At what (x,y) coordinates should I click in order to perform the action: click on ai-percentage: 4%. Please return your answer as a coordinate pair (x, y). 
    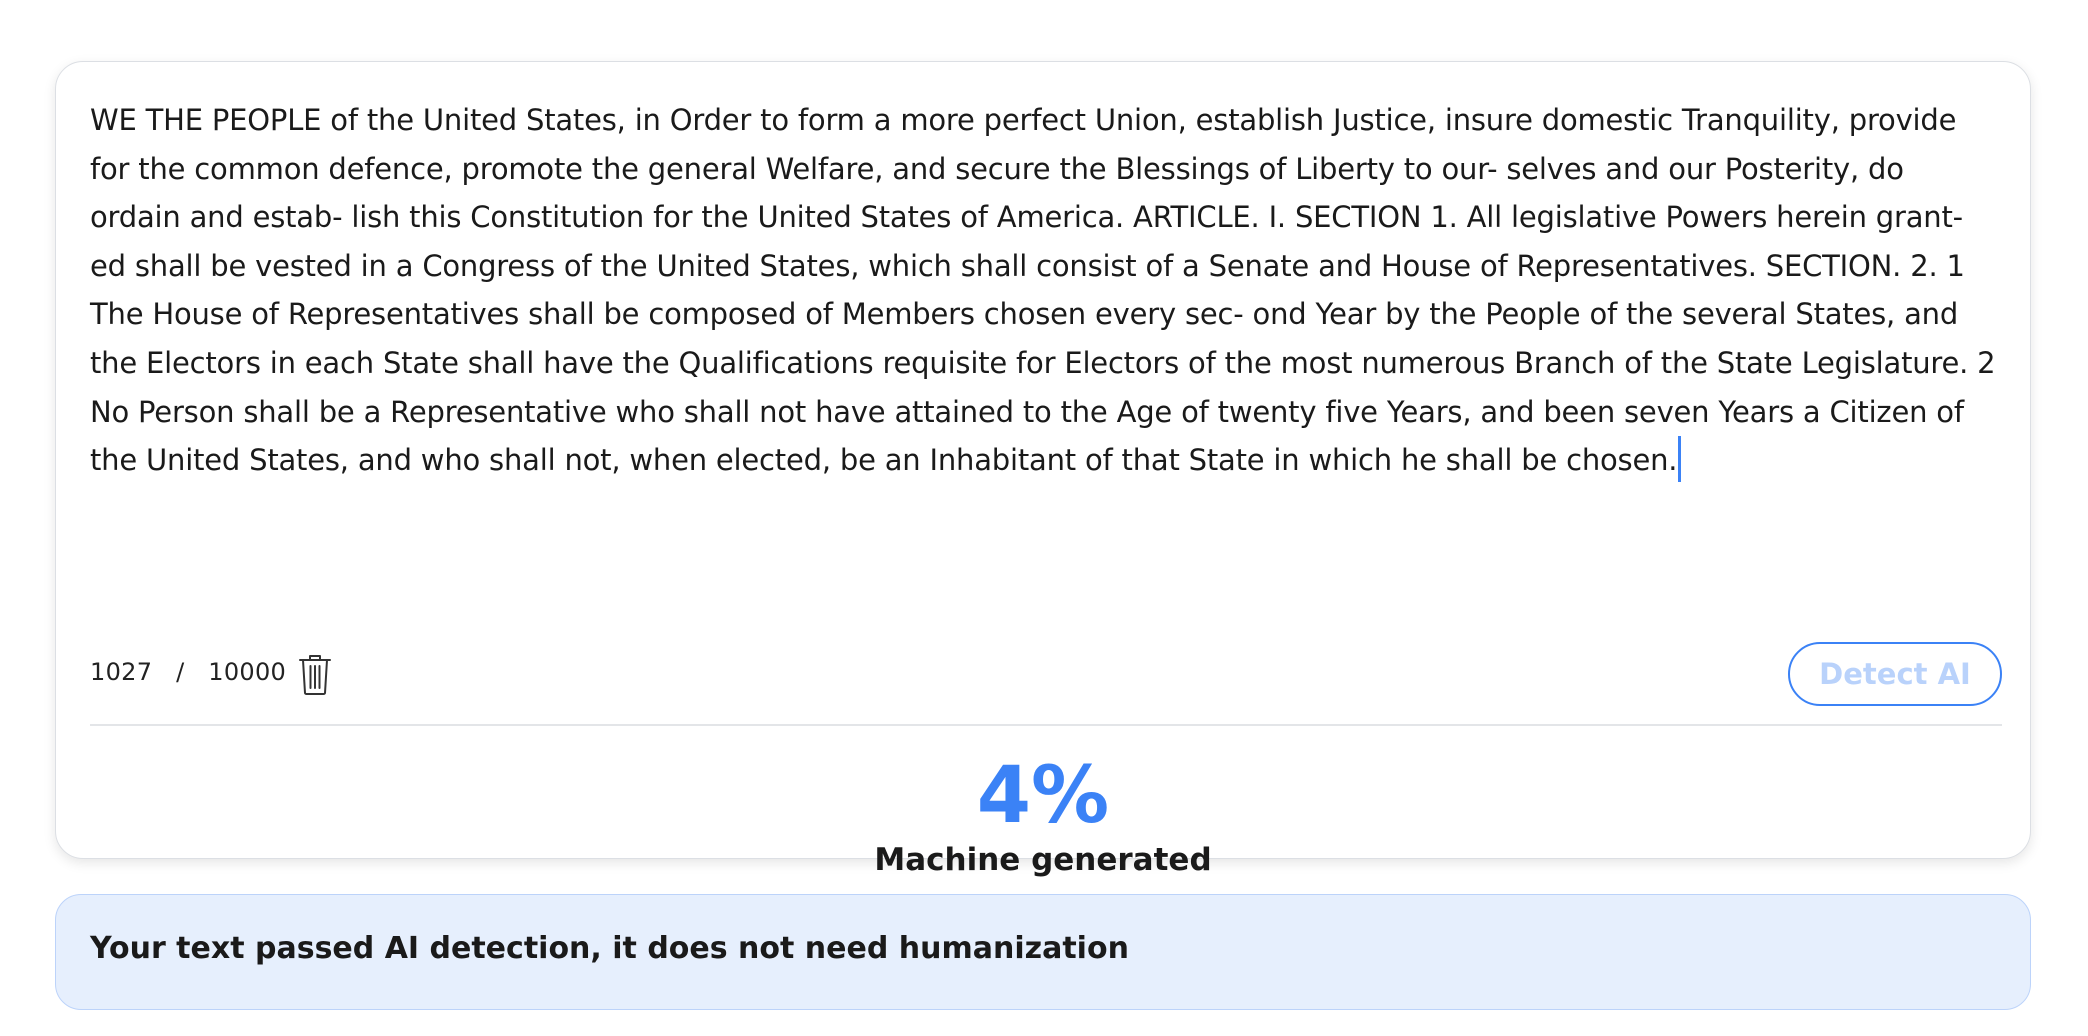
    Looking at the image, I should click on (1043, 796).